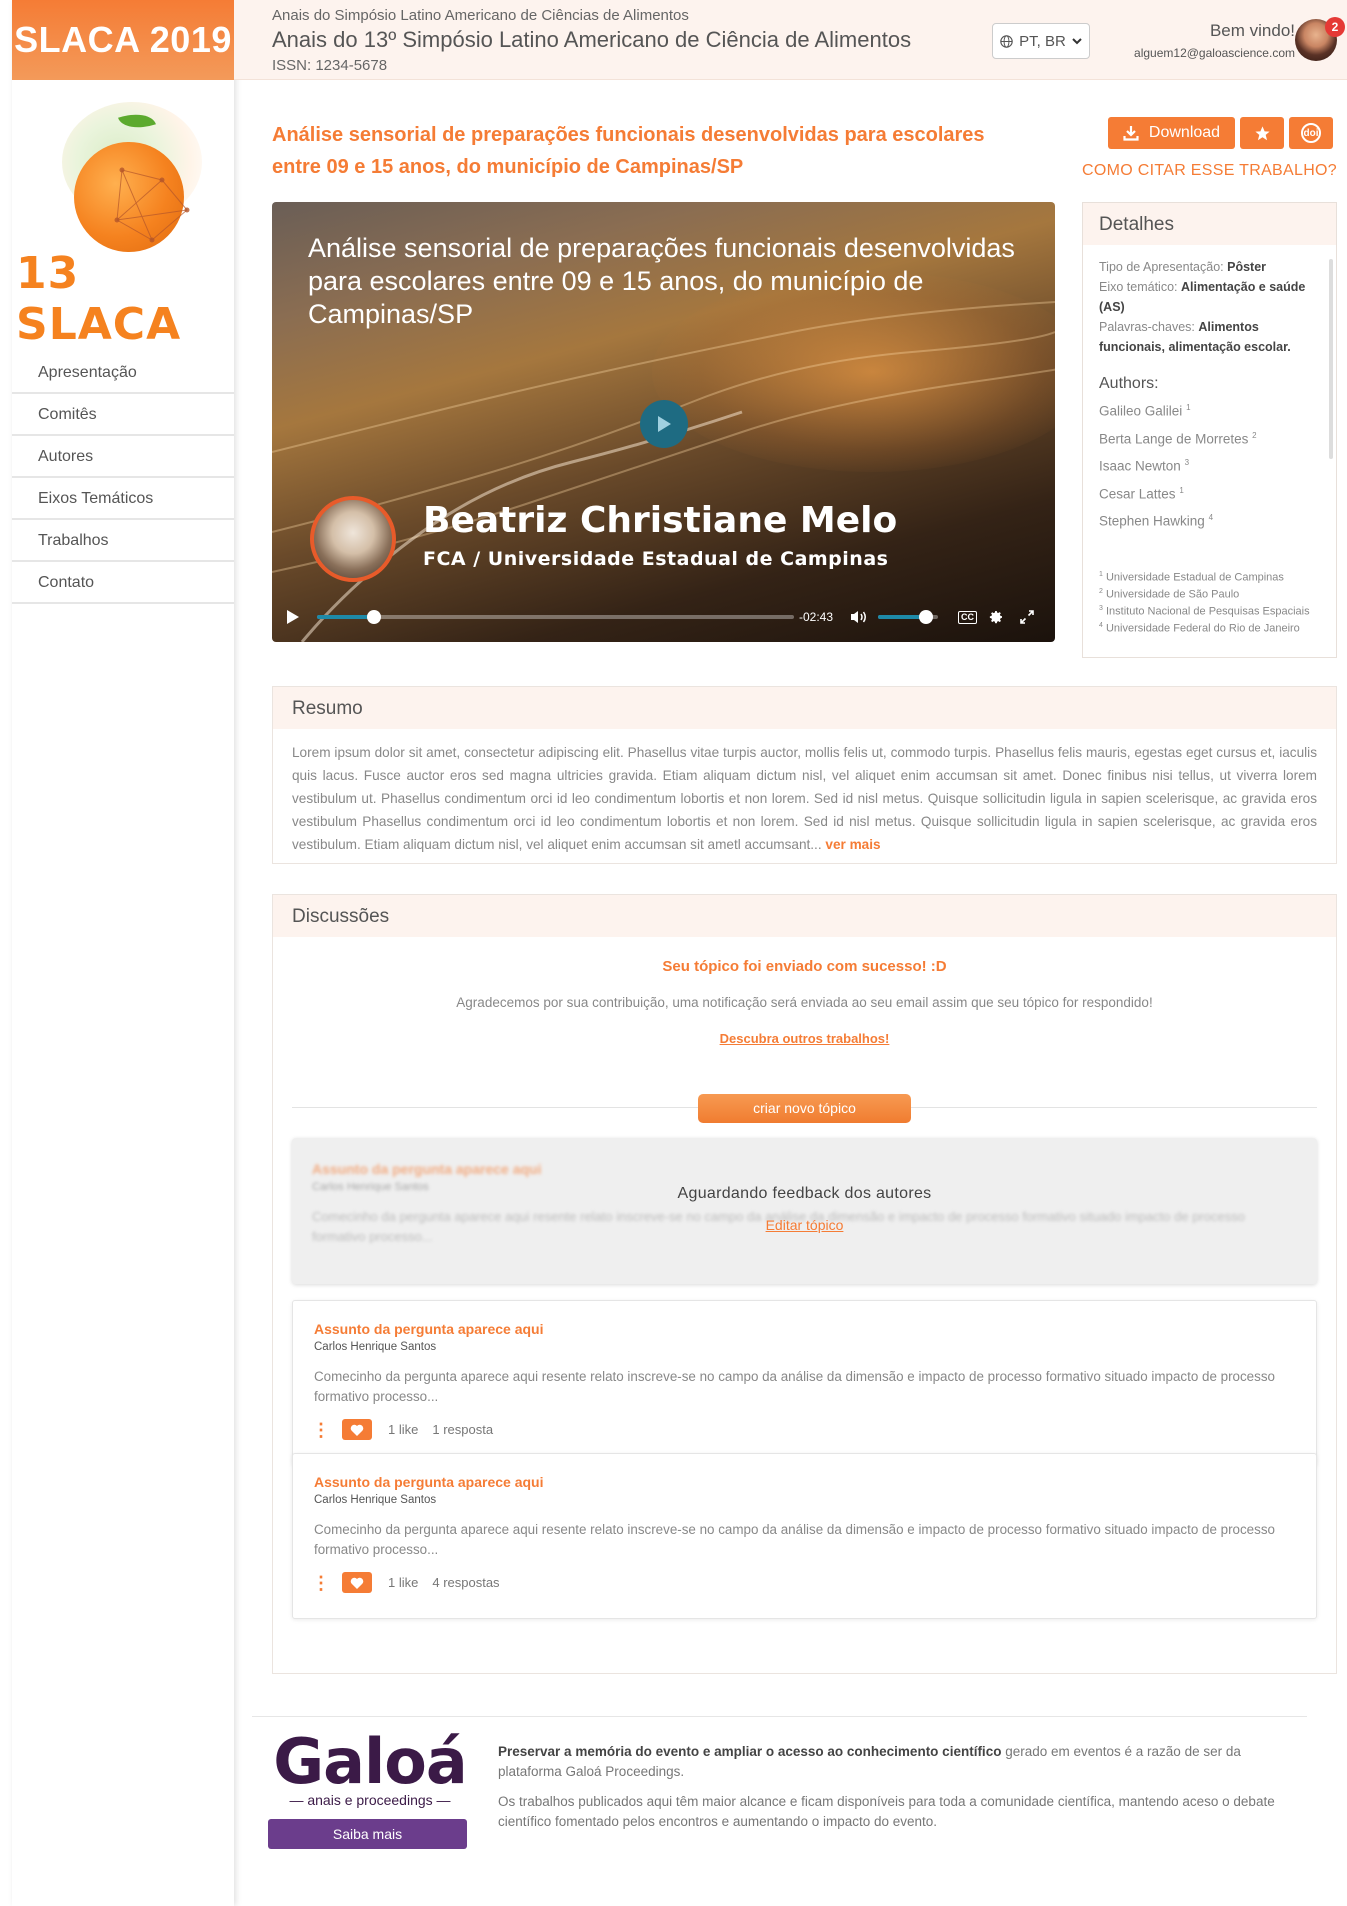 The height and width of the screenshot is (1906, 1347). I want to click on language-selector: PT, BR, so click(1041, 41).